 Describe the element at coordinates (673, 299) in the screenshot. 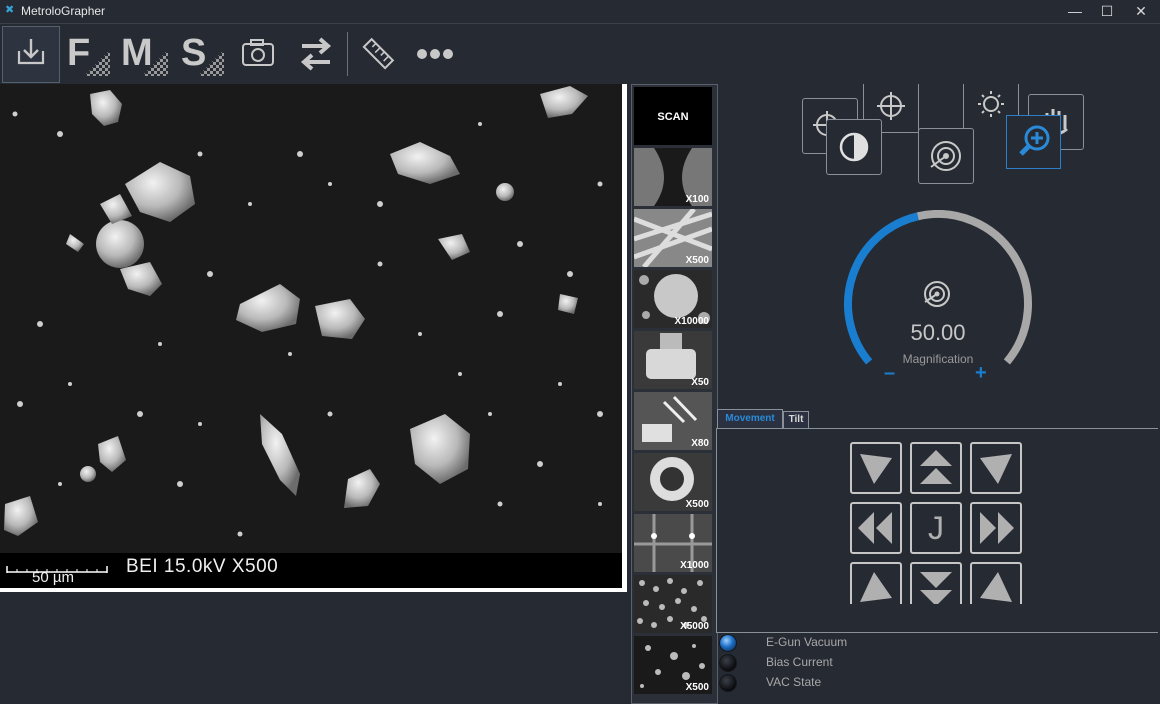

I see `thumbnail-item: X10000` at that location.